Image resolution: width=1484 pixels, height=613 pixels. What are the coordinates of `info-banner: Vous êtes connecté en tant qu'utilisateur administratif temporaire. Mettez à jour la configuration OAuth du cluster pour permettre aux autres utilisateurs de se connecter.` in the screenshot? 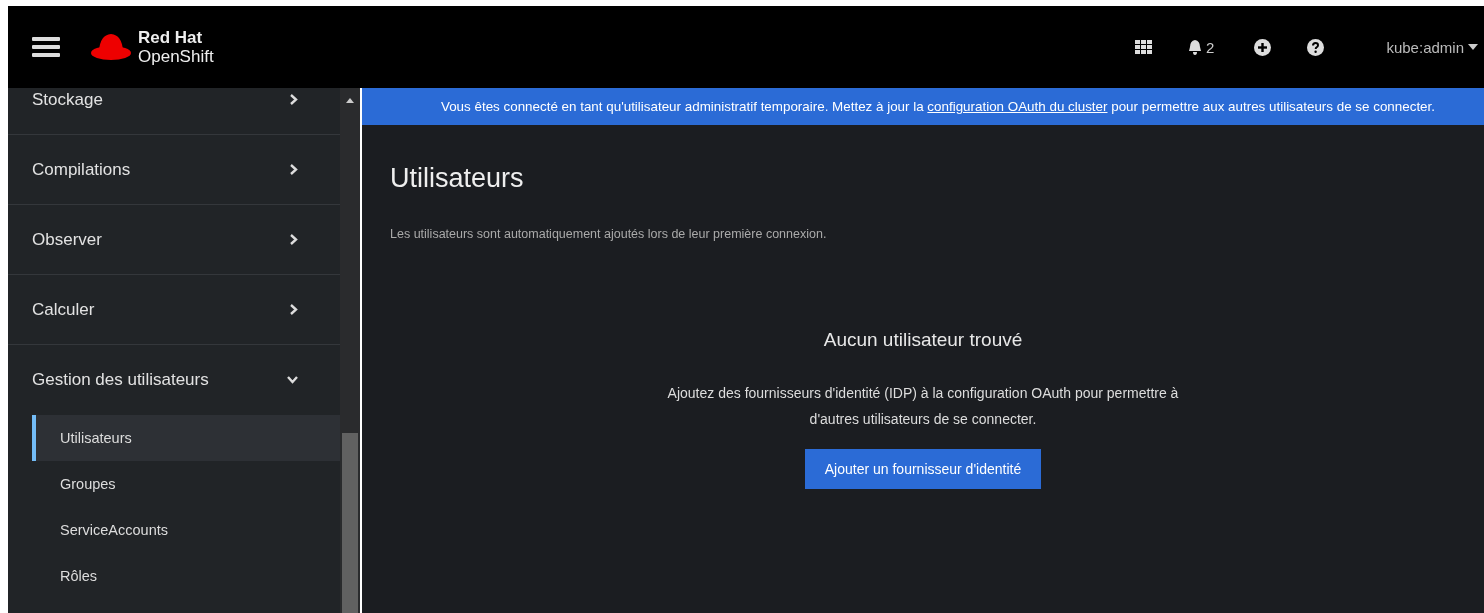 It's located at (923, 106).